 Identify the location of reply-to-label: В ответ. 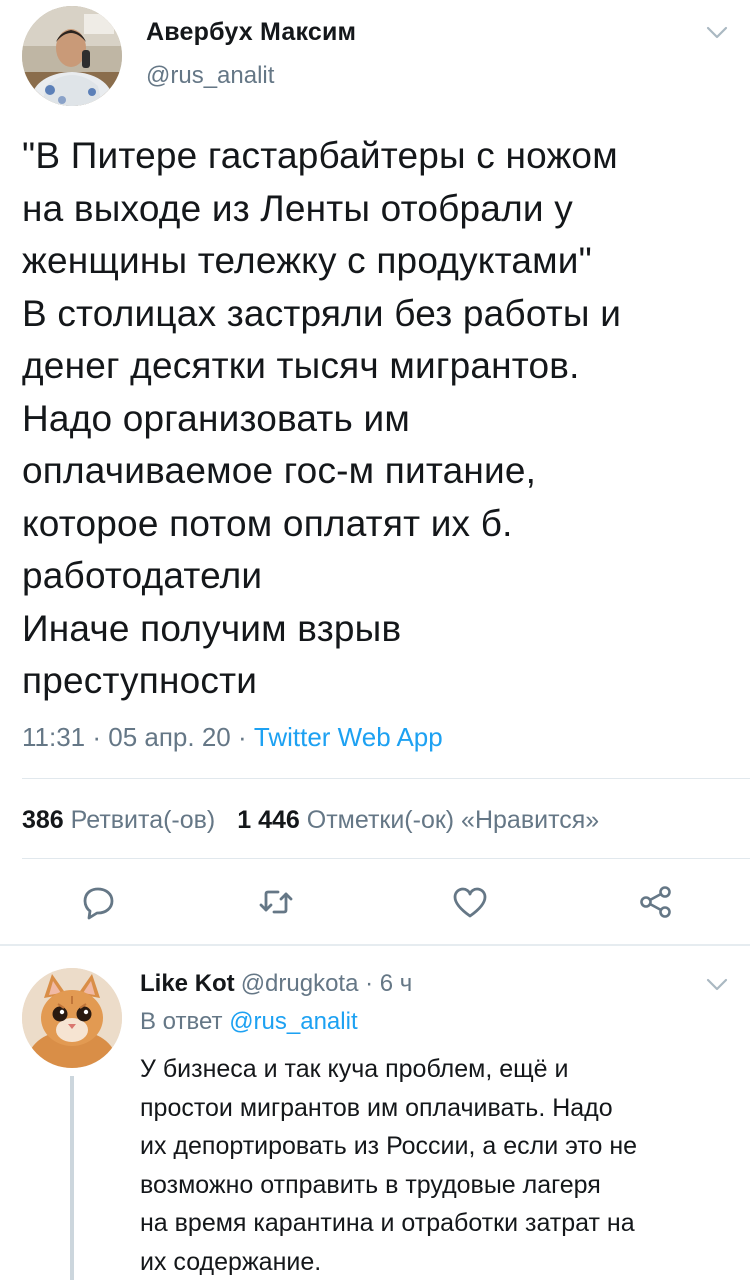
(181, 1021).